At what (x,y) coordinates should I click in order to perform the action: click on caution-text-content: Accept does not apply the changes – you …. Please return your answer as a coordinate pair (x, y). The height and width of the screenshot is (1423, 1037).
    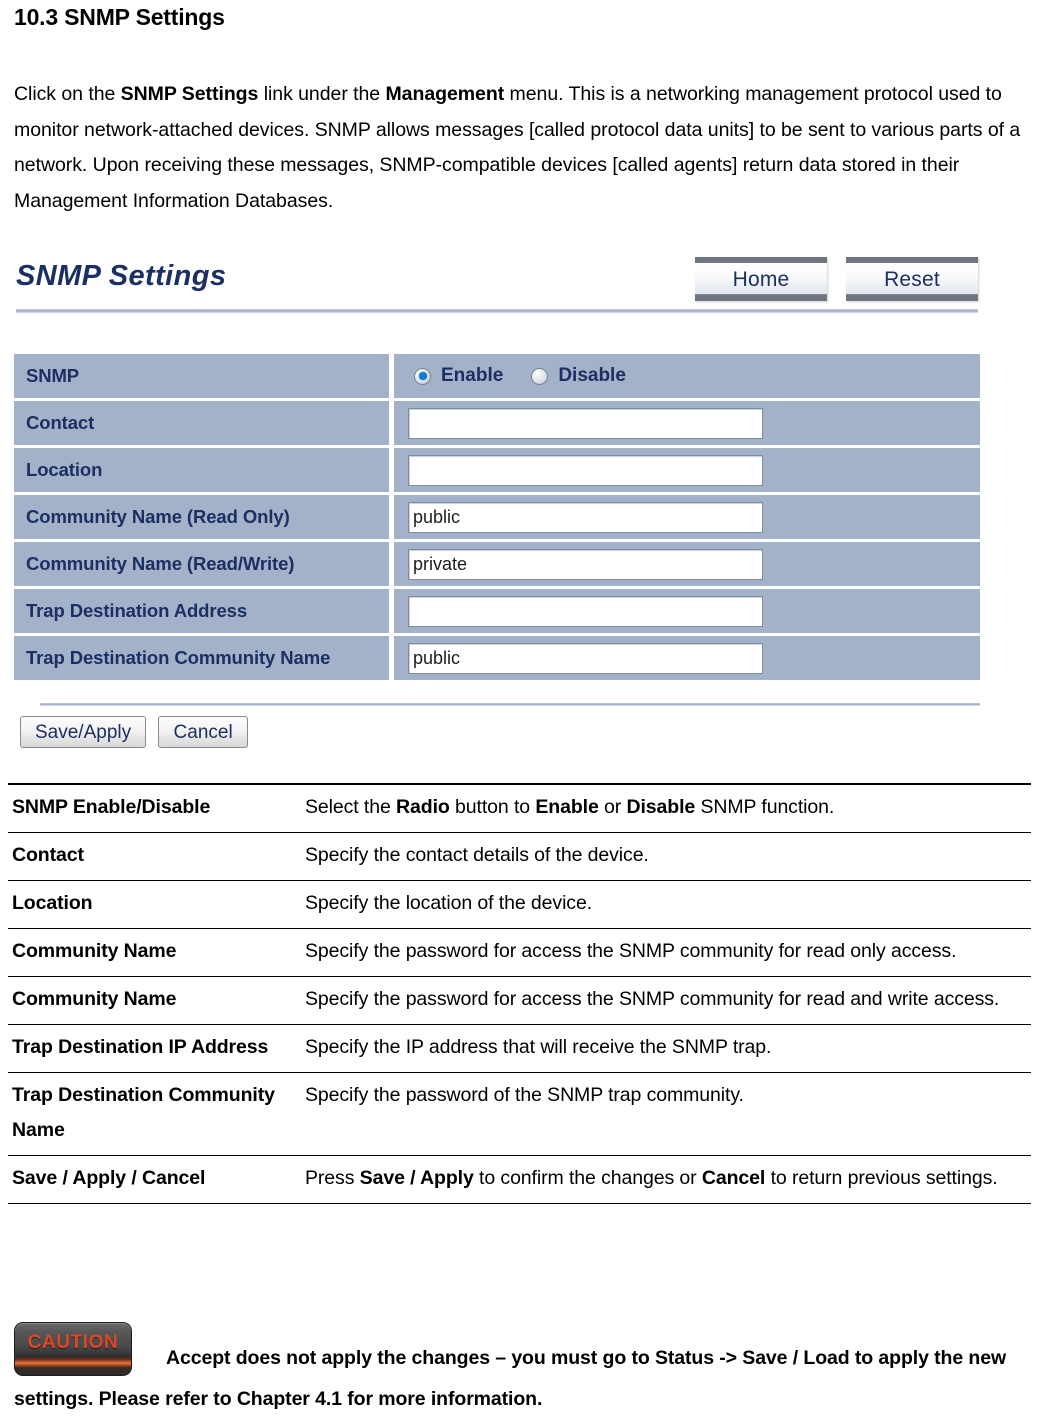
    Looking at the image, I should click on (510, 1378).